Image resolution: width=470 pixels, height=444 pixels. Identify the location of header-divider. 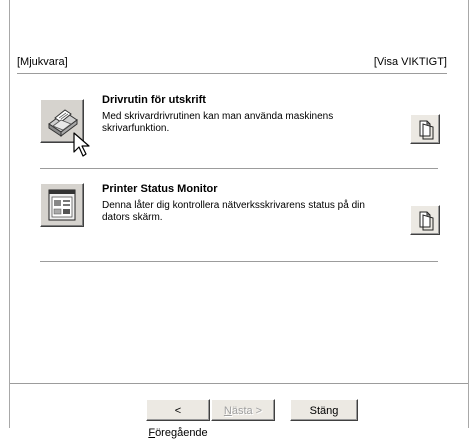
(232, 73).